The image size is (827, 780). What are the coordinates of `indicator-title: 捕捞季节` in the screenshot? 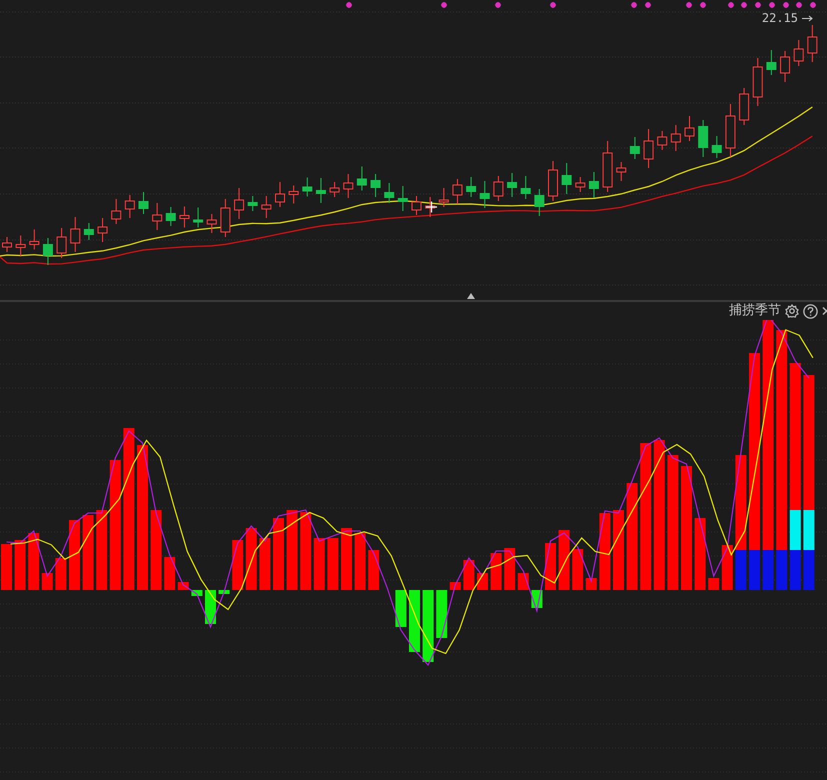 It's located at (755, 311).